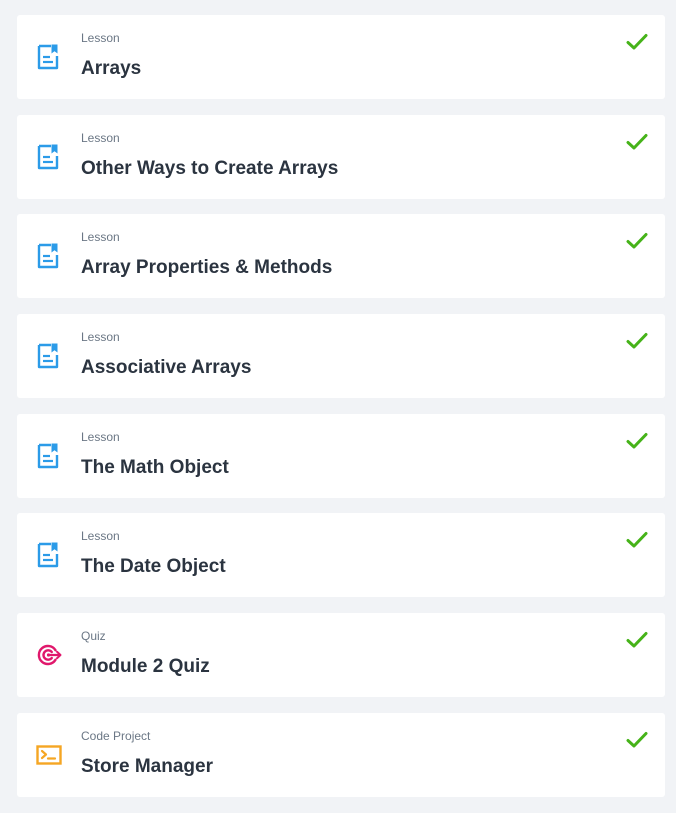 This screenshot has width=676, height=813. What do you see at coordinates (341, 655) in the screenshot?
I see `list-item-module-2-quiz: Quiz Module 2 Quiz` at bounding box center [341, 655].